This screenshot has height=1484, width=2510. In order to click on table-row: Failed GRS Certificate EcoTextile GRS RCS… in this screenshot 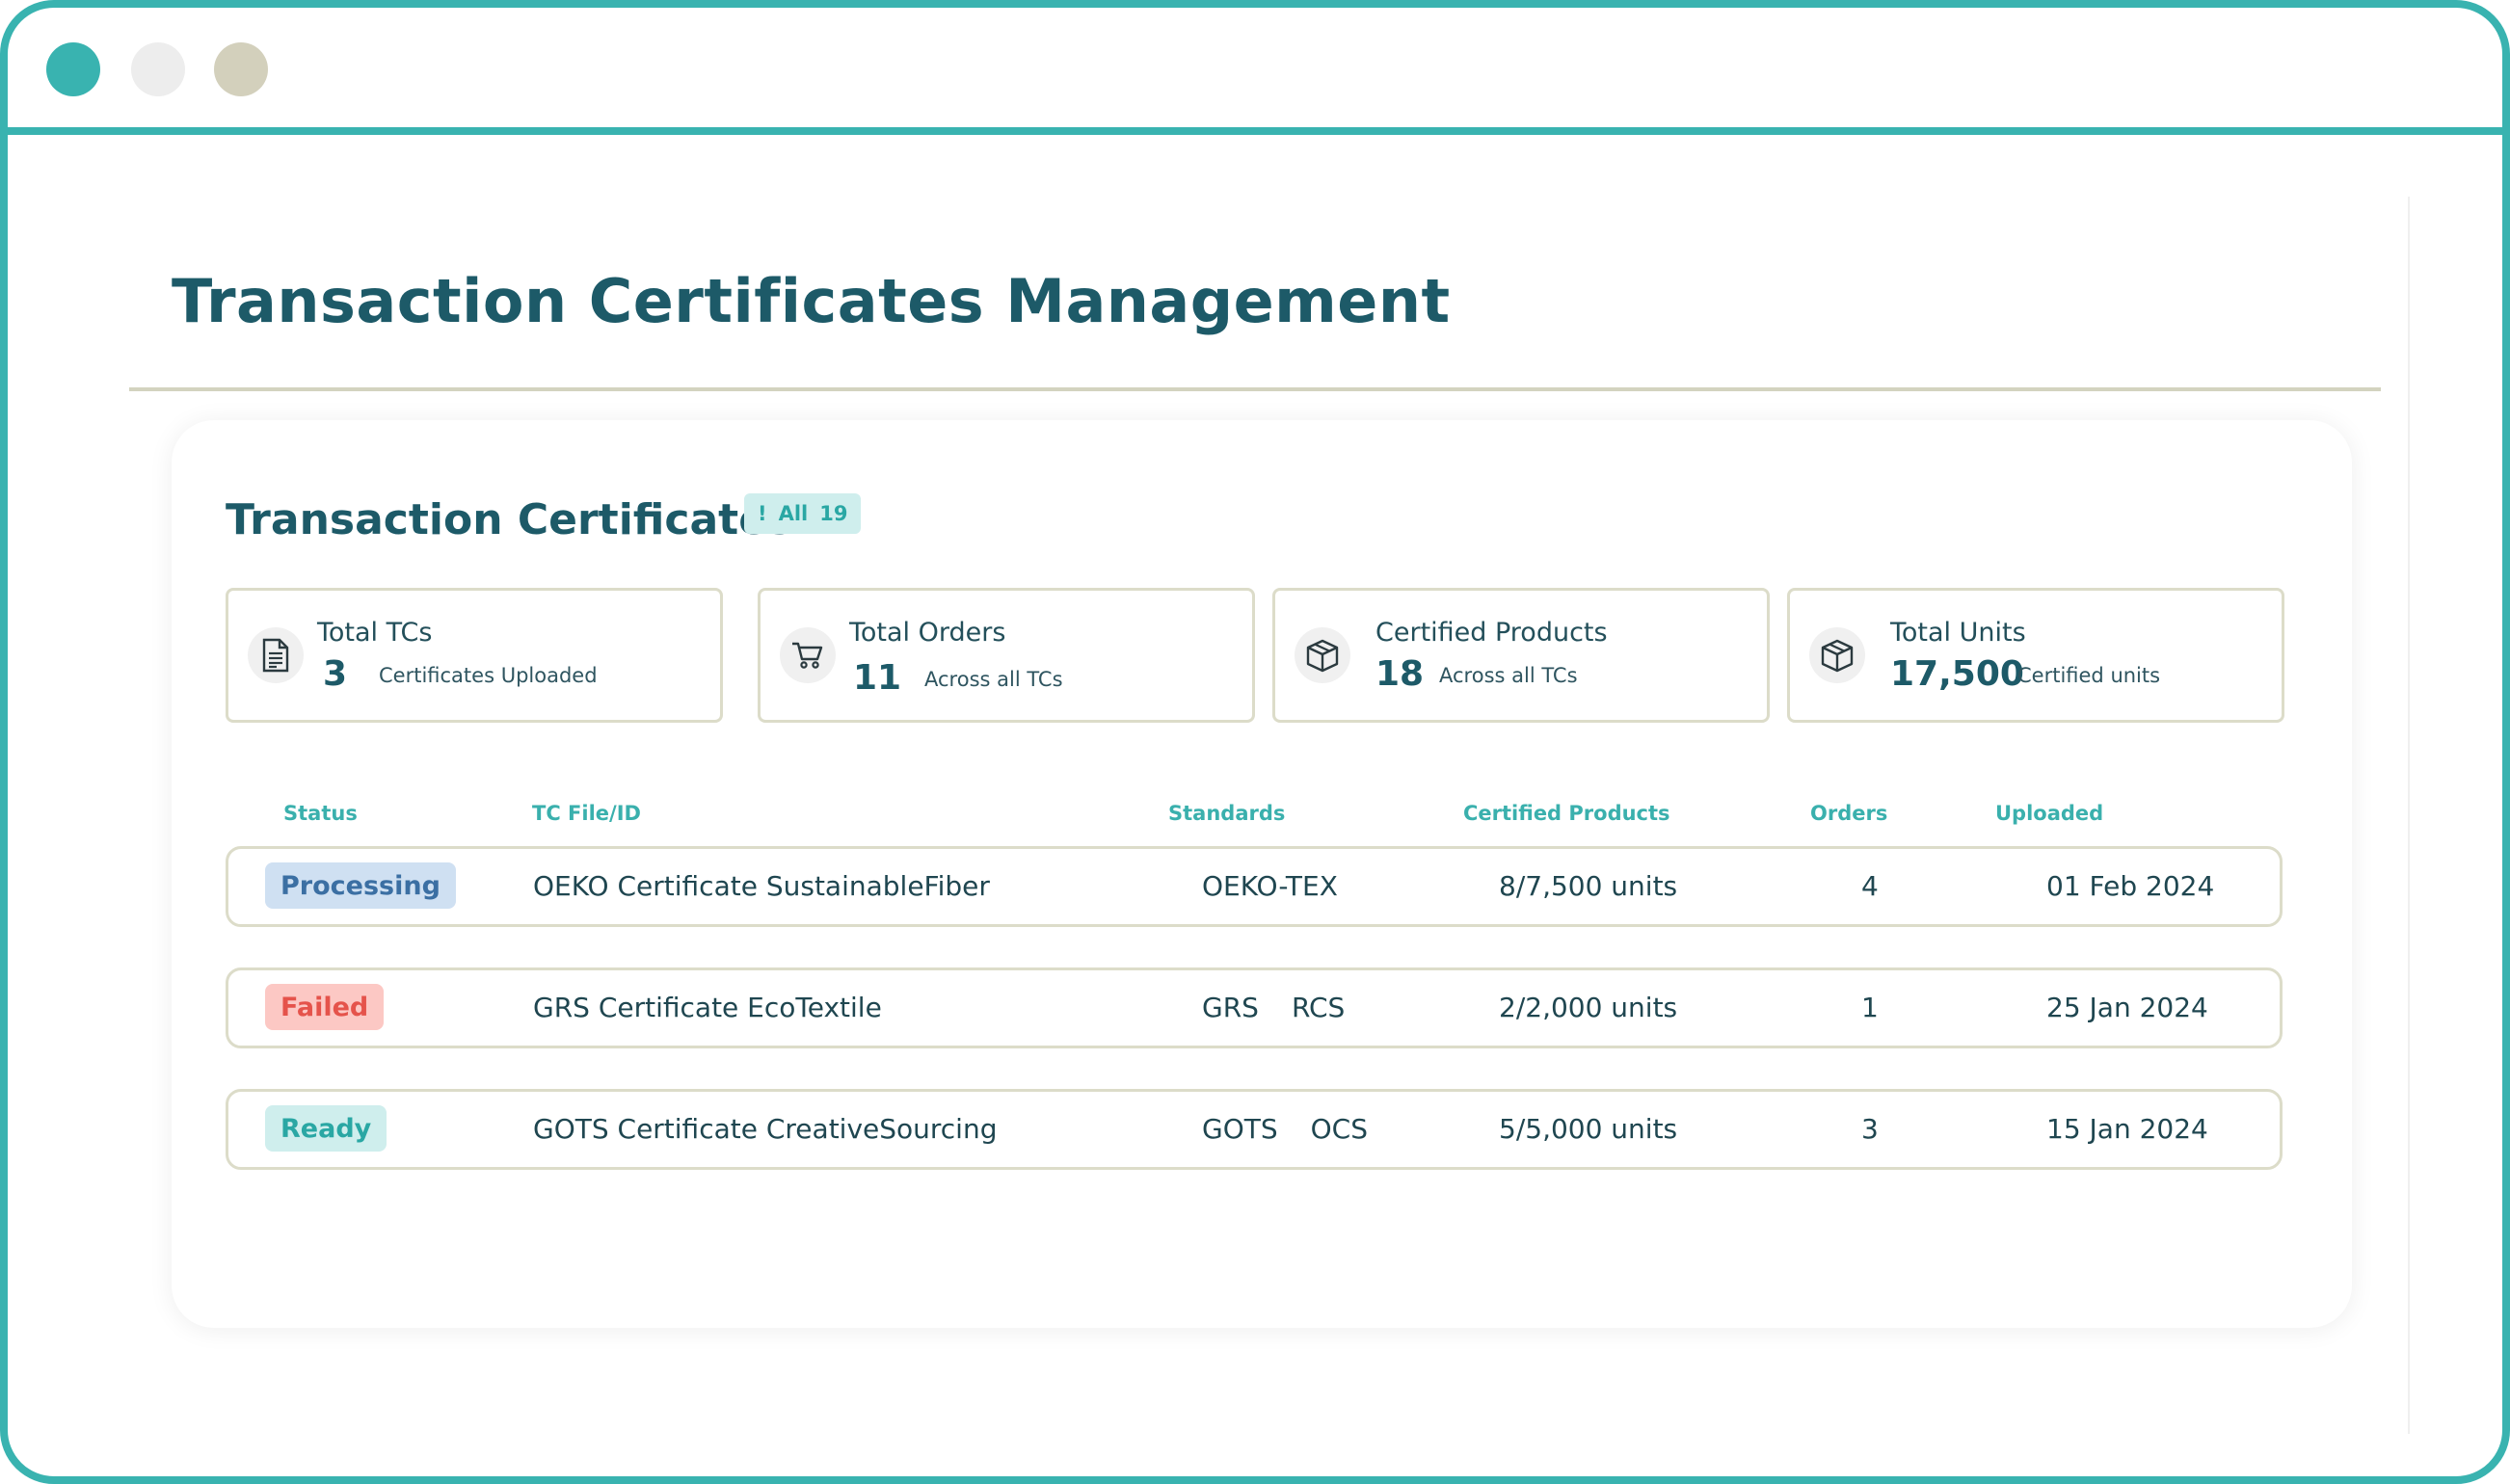, I will do `click(1254, 1007)`.